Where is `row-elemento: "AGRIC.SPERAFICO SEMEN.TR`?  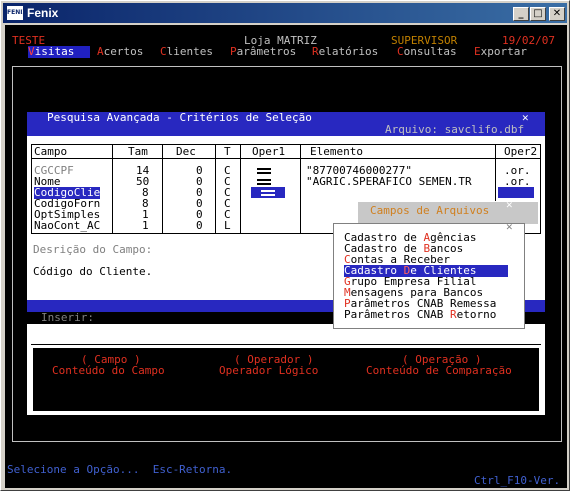
row-elemento: "AGRIC.SPERAFICO SEMEN.TR is located at coordinates (389, 181).